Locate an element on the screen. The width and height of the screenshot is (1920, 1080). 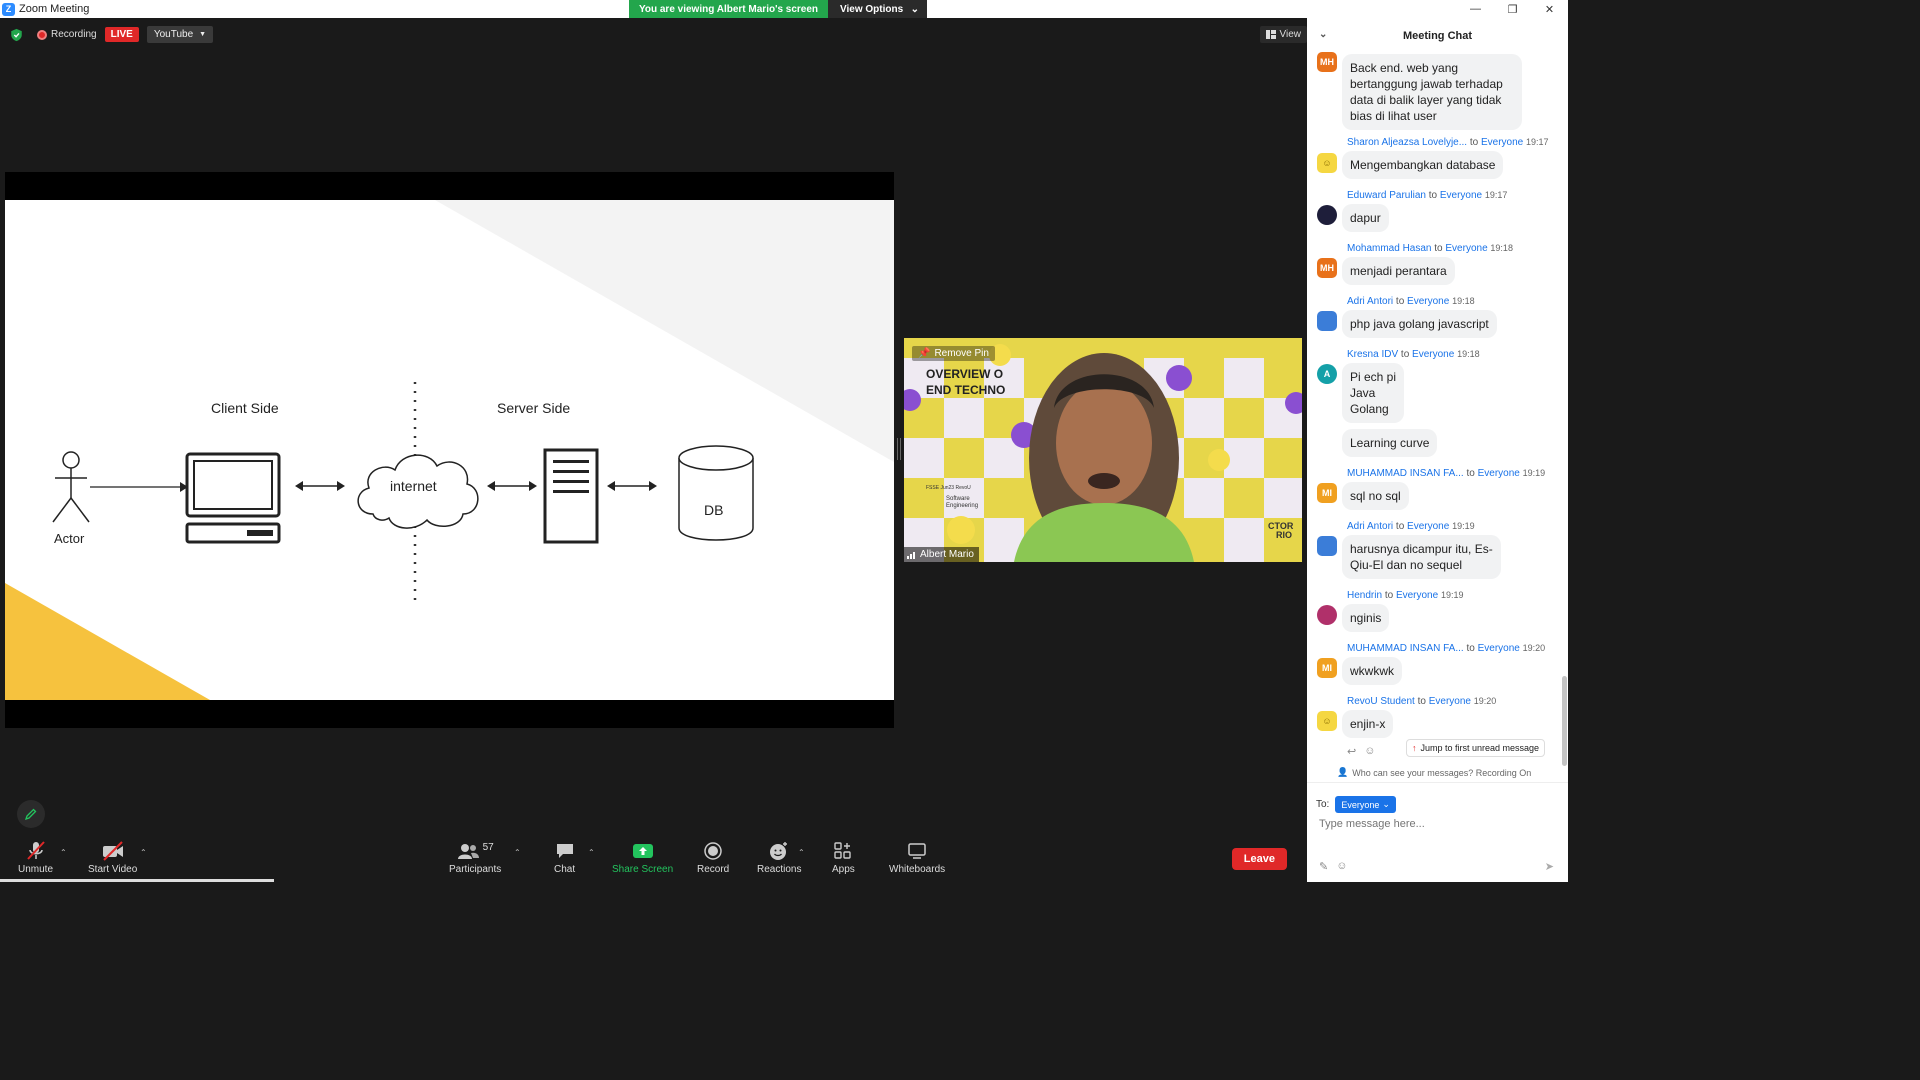
format-icon: ✎ is located at coordinates (1323, 866).